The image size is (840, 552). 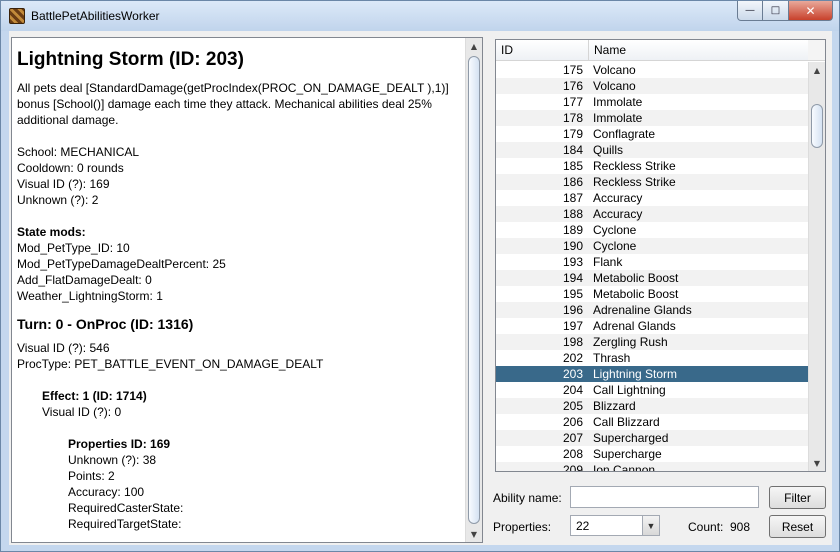 What do you see at coordinates (653, 102) in the screenshot?
I see `table-row: 177 Immolate` at bounding box center [653, 102].